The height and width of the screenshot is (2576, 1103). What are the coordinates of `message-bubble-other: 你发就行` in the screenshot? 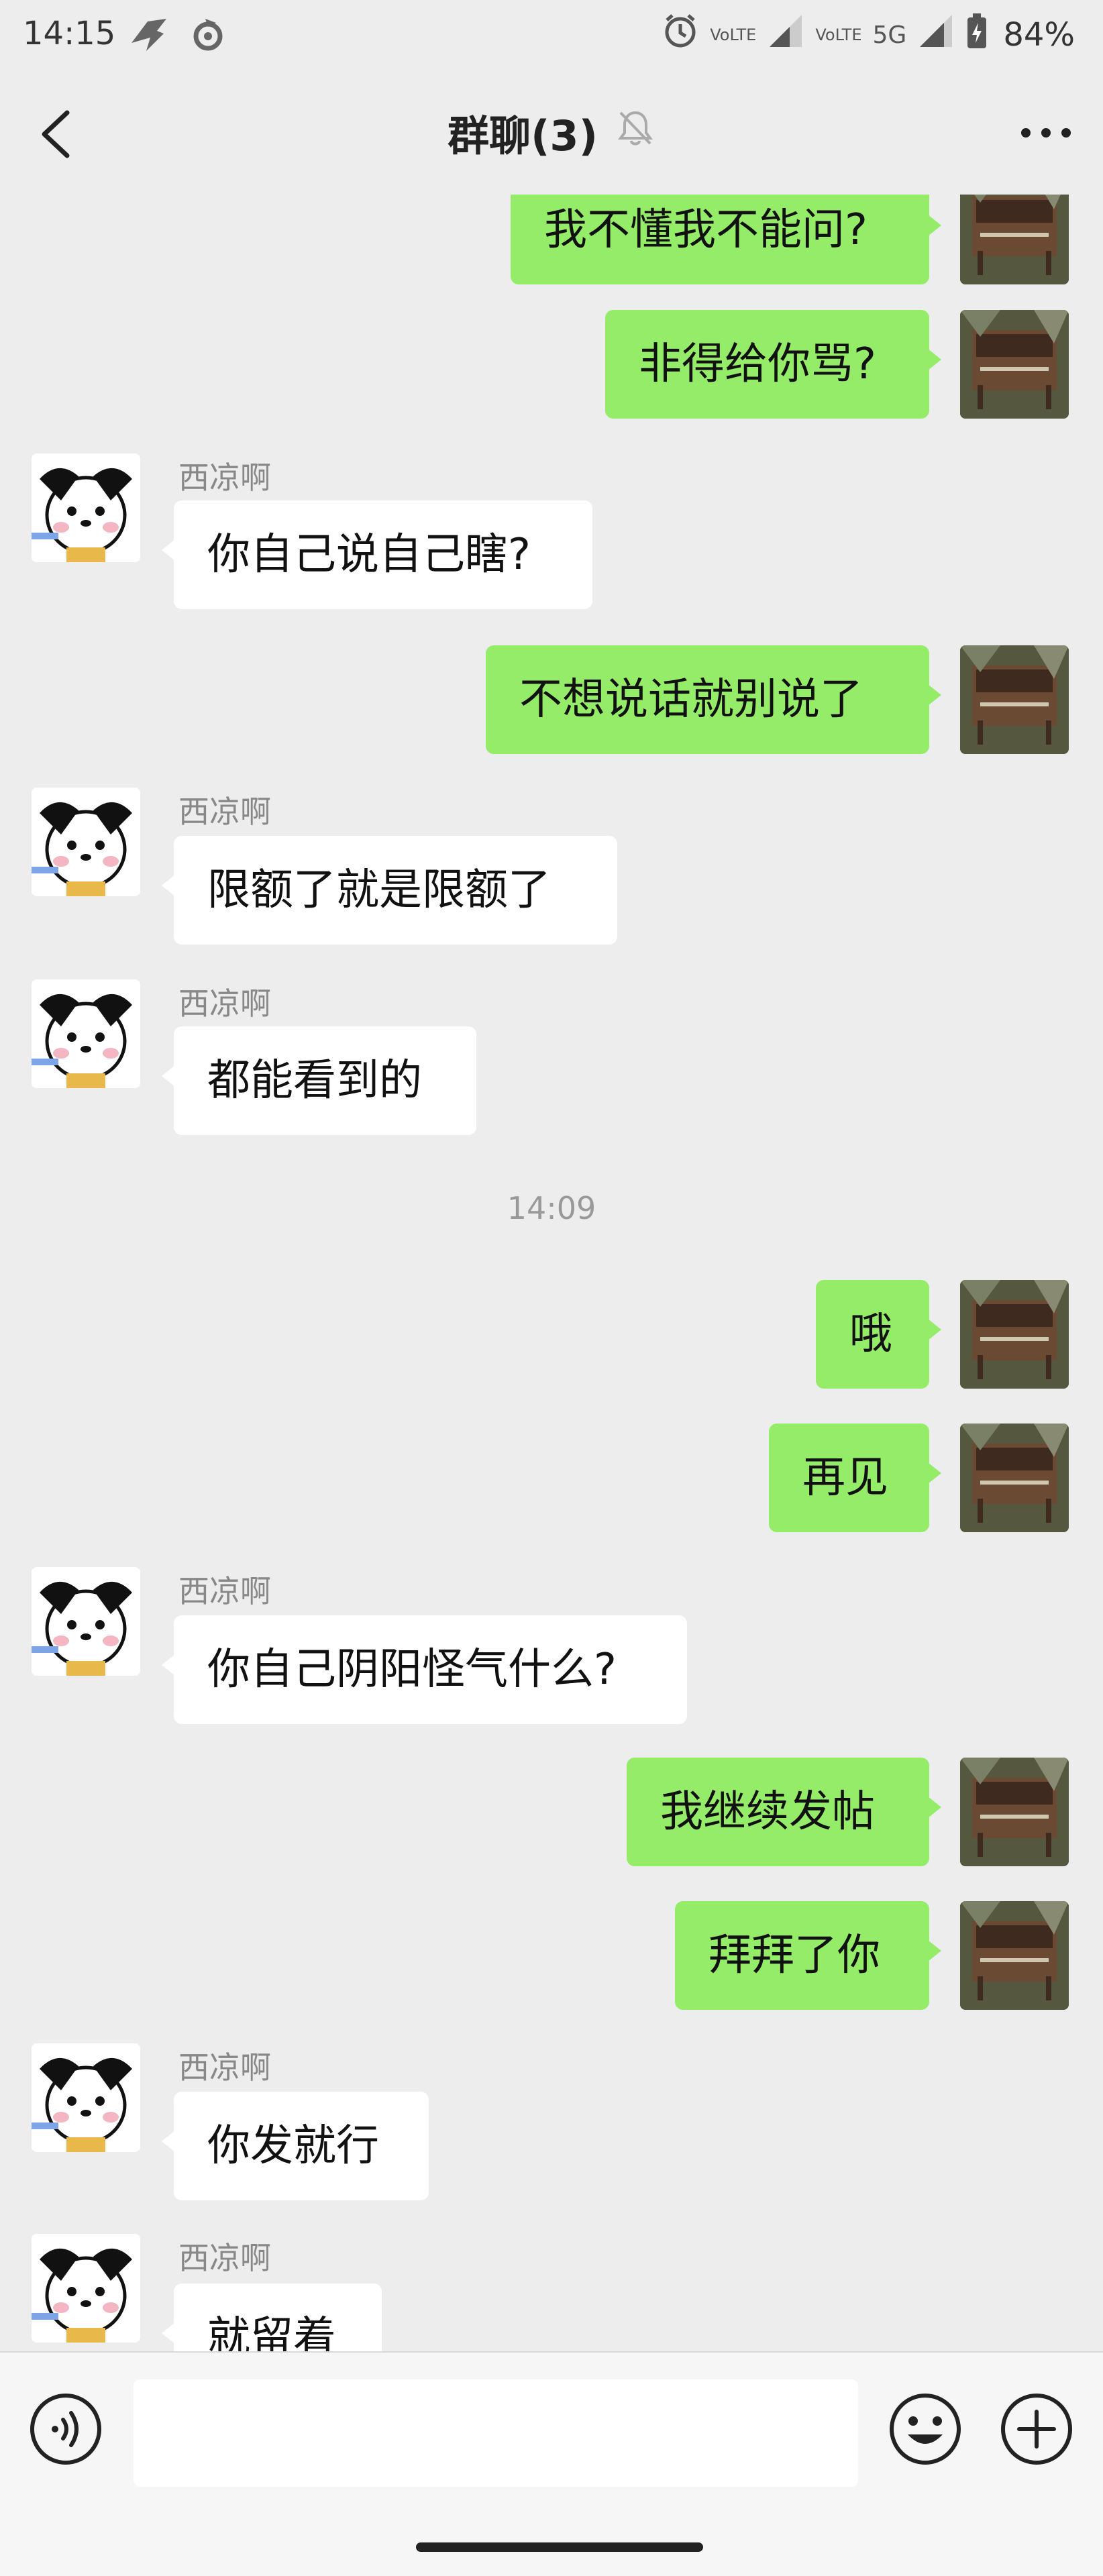 It's located at (296, 2146).